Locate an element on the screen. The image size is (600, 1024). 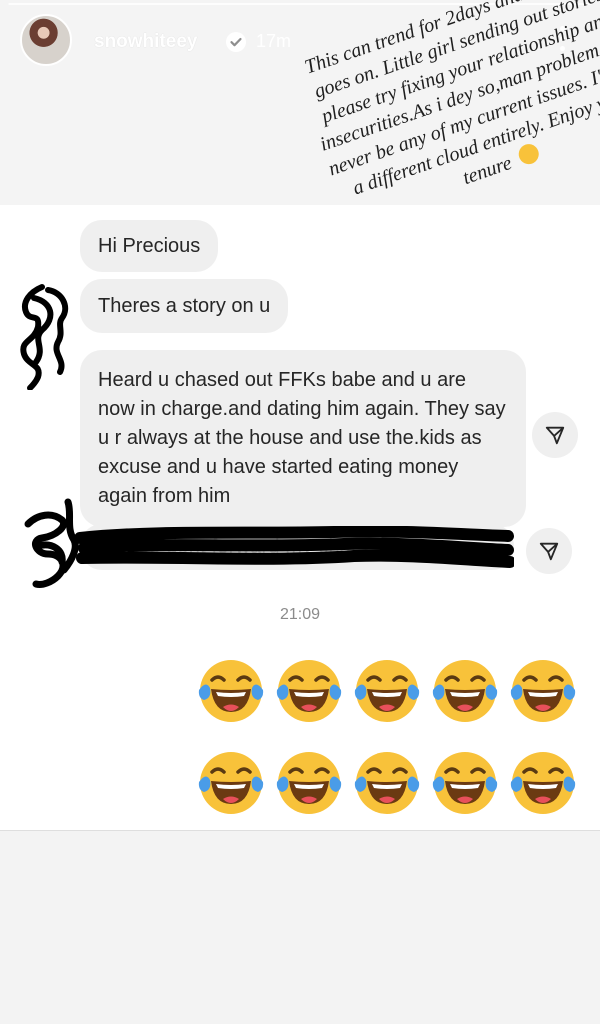
message-bubble: Theres a story on u is located at coordinates (184, 306).